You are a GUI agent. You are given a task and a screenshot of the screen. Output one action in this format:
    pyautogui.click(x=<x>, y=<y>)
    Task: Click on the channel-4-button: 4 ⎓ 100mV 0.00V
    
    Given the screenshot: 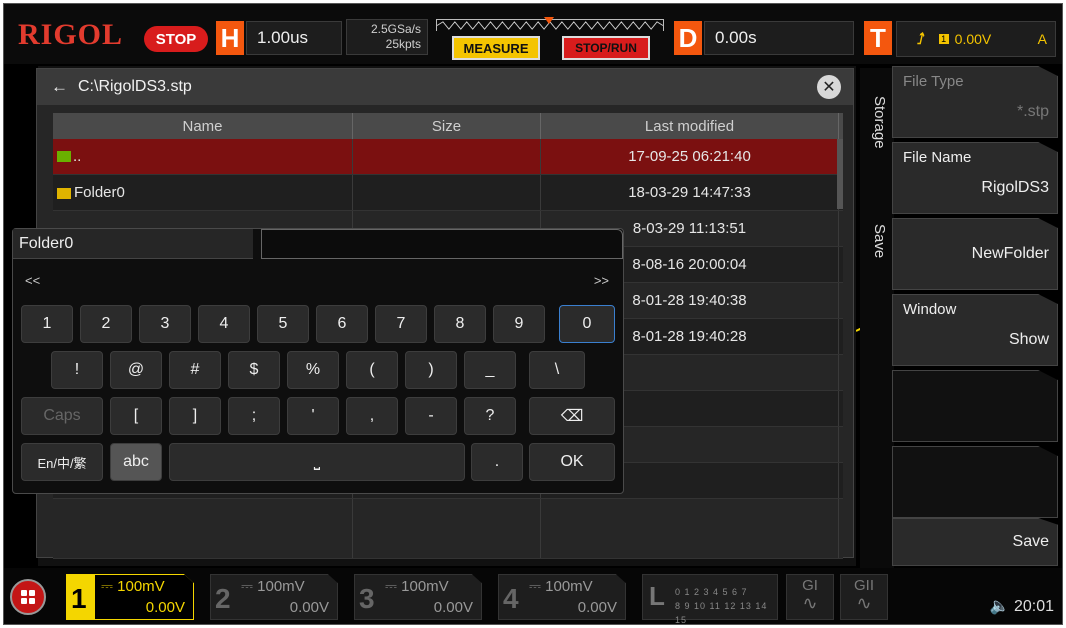 What is the action you would take?
    pyautogui.click(x=562, y=597)
    